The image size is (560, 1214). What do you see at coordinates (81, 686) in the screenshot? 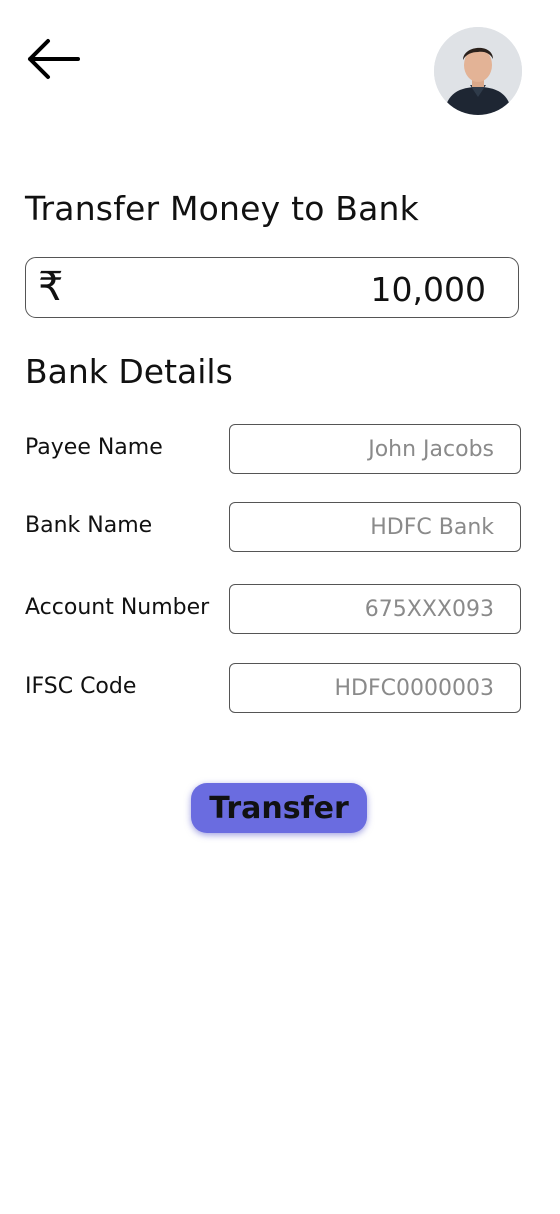
I see `ifsc-code-label: IFSC Code` at bounding box center [81, 686].